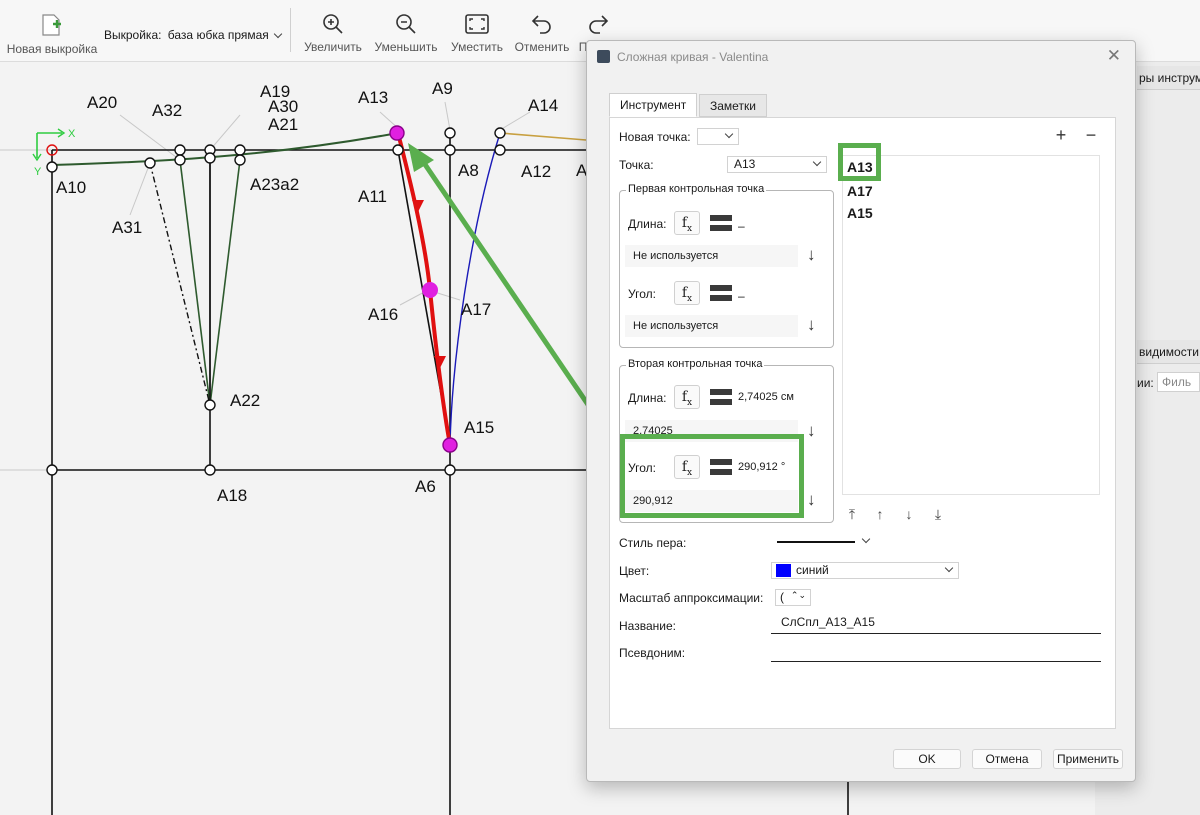  I want to click on fit-button: Уместить, so click(477, 31).